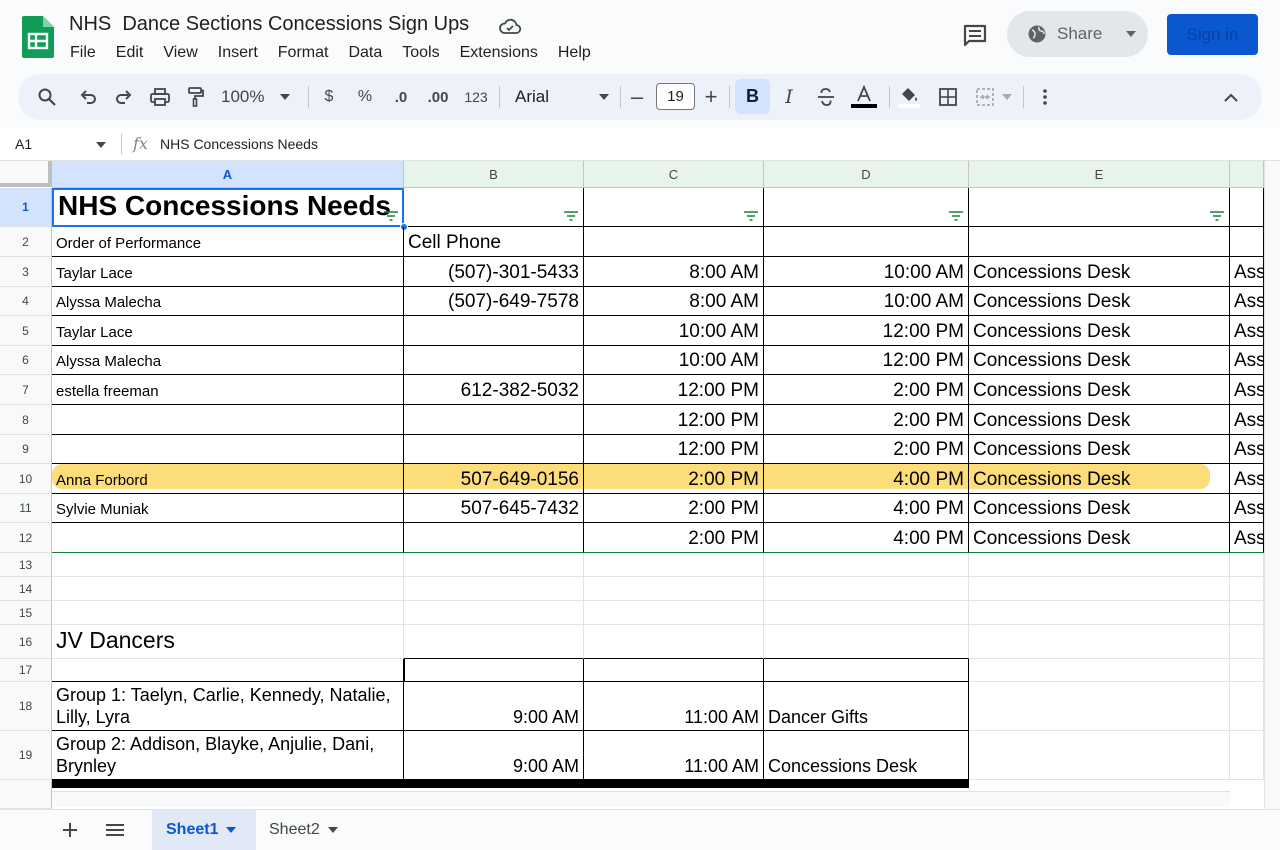 The height and width of the screenshot is (850, 1280). Describe the element at coordinates (180, 53) in the screenshot. I see `menu-view: View` at that location.